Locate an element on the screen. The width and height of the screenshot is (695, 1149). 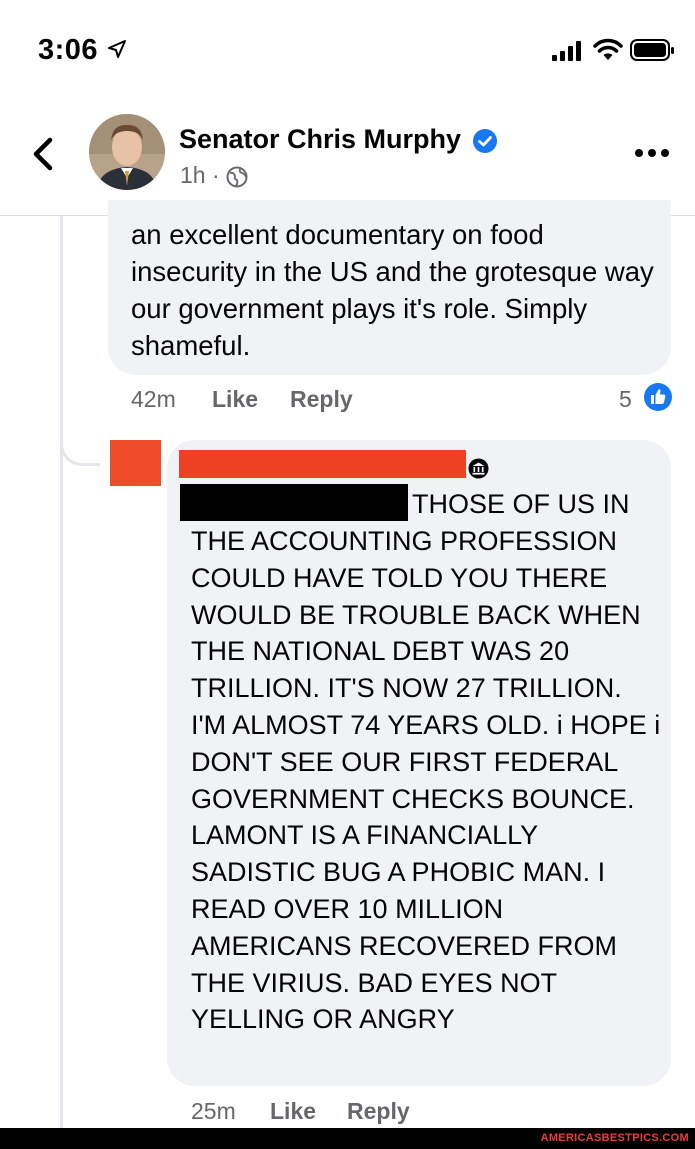
government-badge-icon is located at coordinates (478, 468).